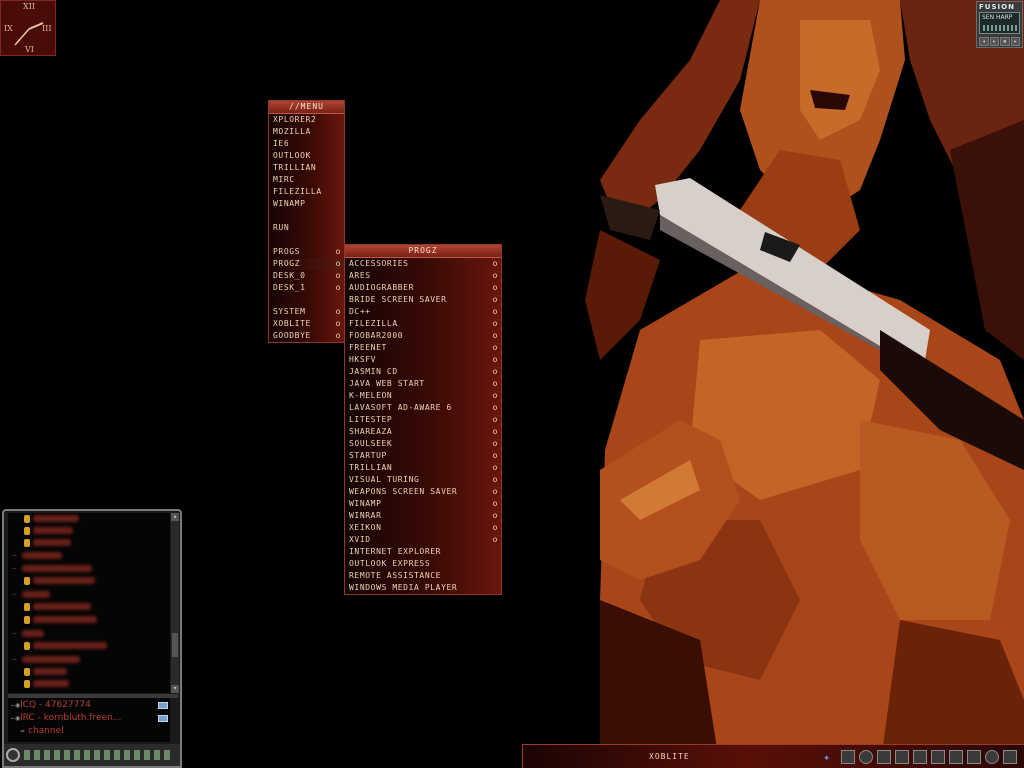 The height and width of the screenshot is (768, 1024). What do you see at coordinates (423, 336) in the screenshot?
I see `progz-folder-foobar2000: FOOBAR2000 o` at bounding box center [423, 336].